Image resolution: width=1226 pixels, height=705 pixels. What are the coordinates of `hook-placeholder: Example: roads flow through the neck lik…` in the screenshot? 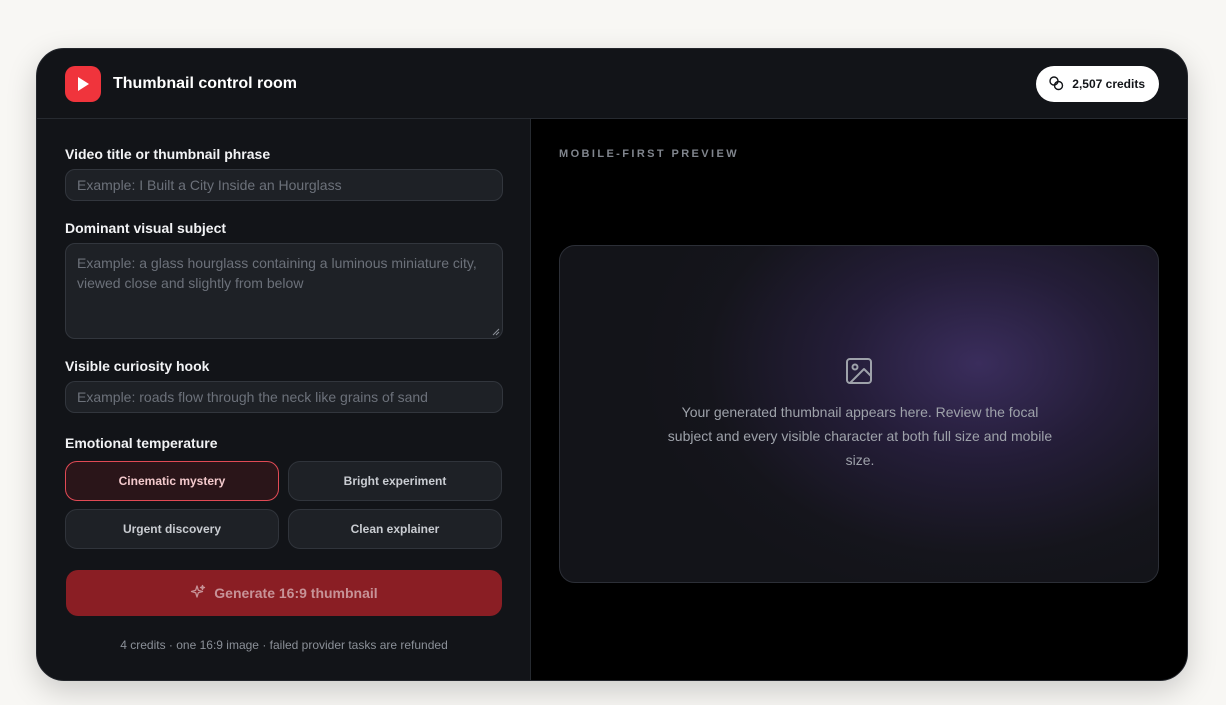 It's located at (252, 397).